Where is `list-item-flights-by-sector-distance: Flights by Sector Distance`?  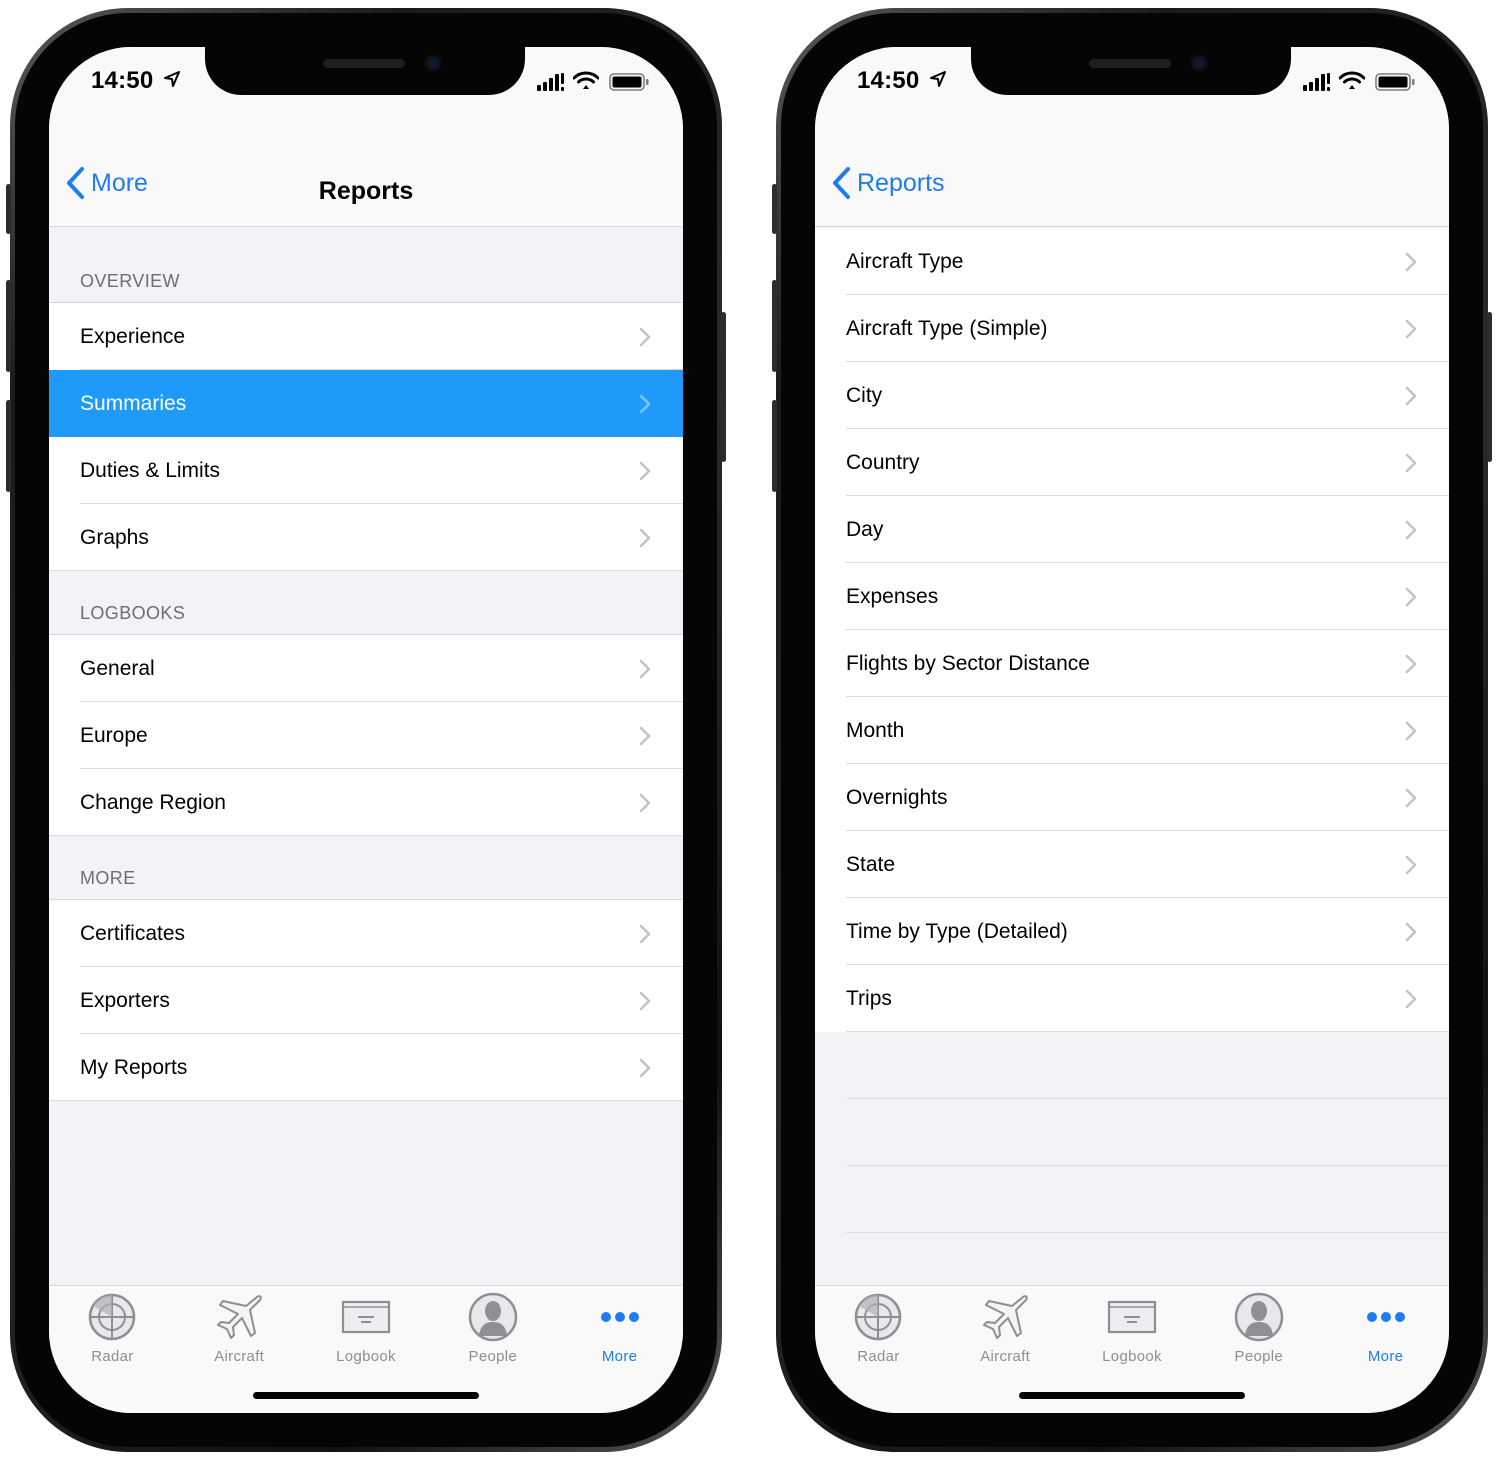 list-item-flights-by-sector-distance: Flights by Sector Distance is located at coordinates (1132, 663).